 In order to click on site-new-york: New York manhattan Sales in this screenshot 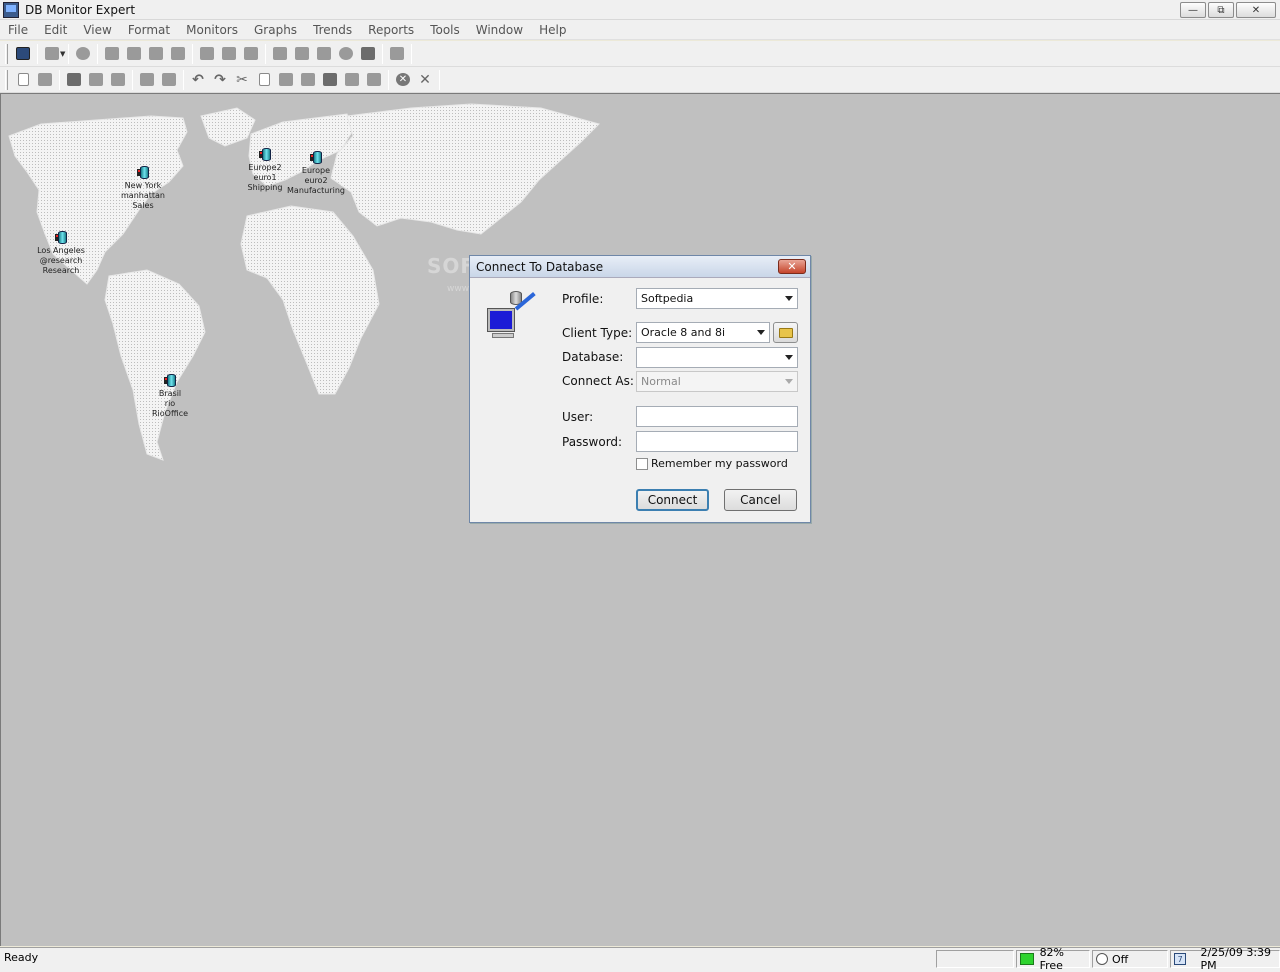, I will do `click(143, 188)`.